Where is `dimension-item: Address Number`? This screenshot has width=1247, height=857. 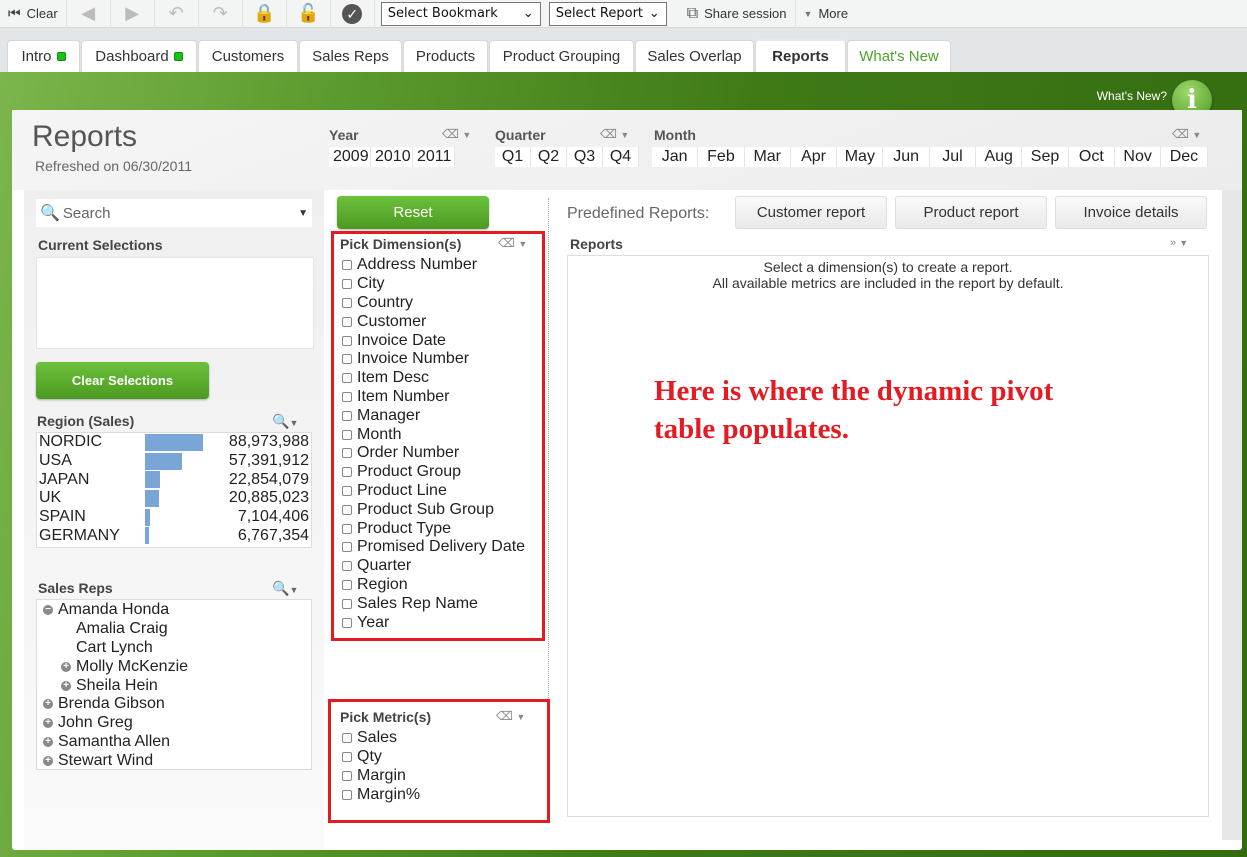 dimension-item: Address Number is located at coordinates (438, 265).